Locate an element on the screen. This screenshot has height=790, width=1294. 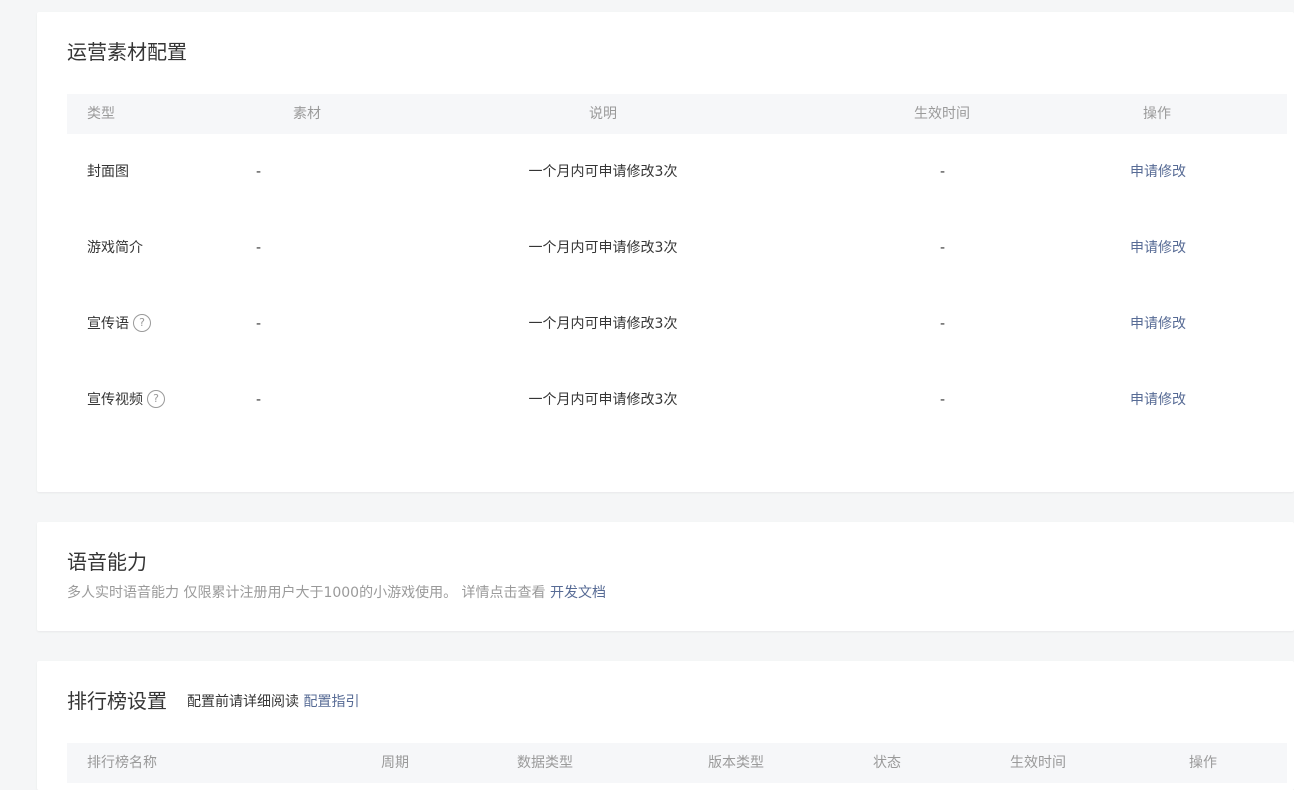
row-type-label: 宣传视频 is located at coordinates (115, 400).